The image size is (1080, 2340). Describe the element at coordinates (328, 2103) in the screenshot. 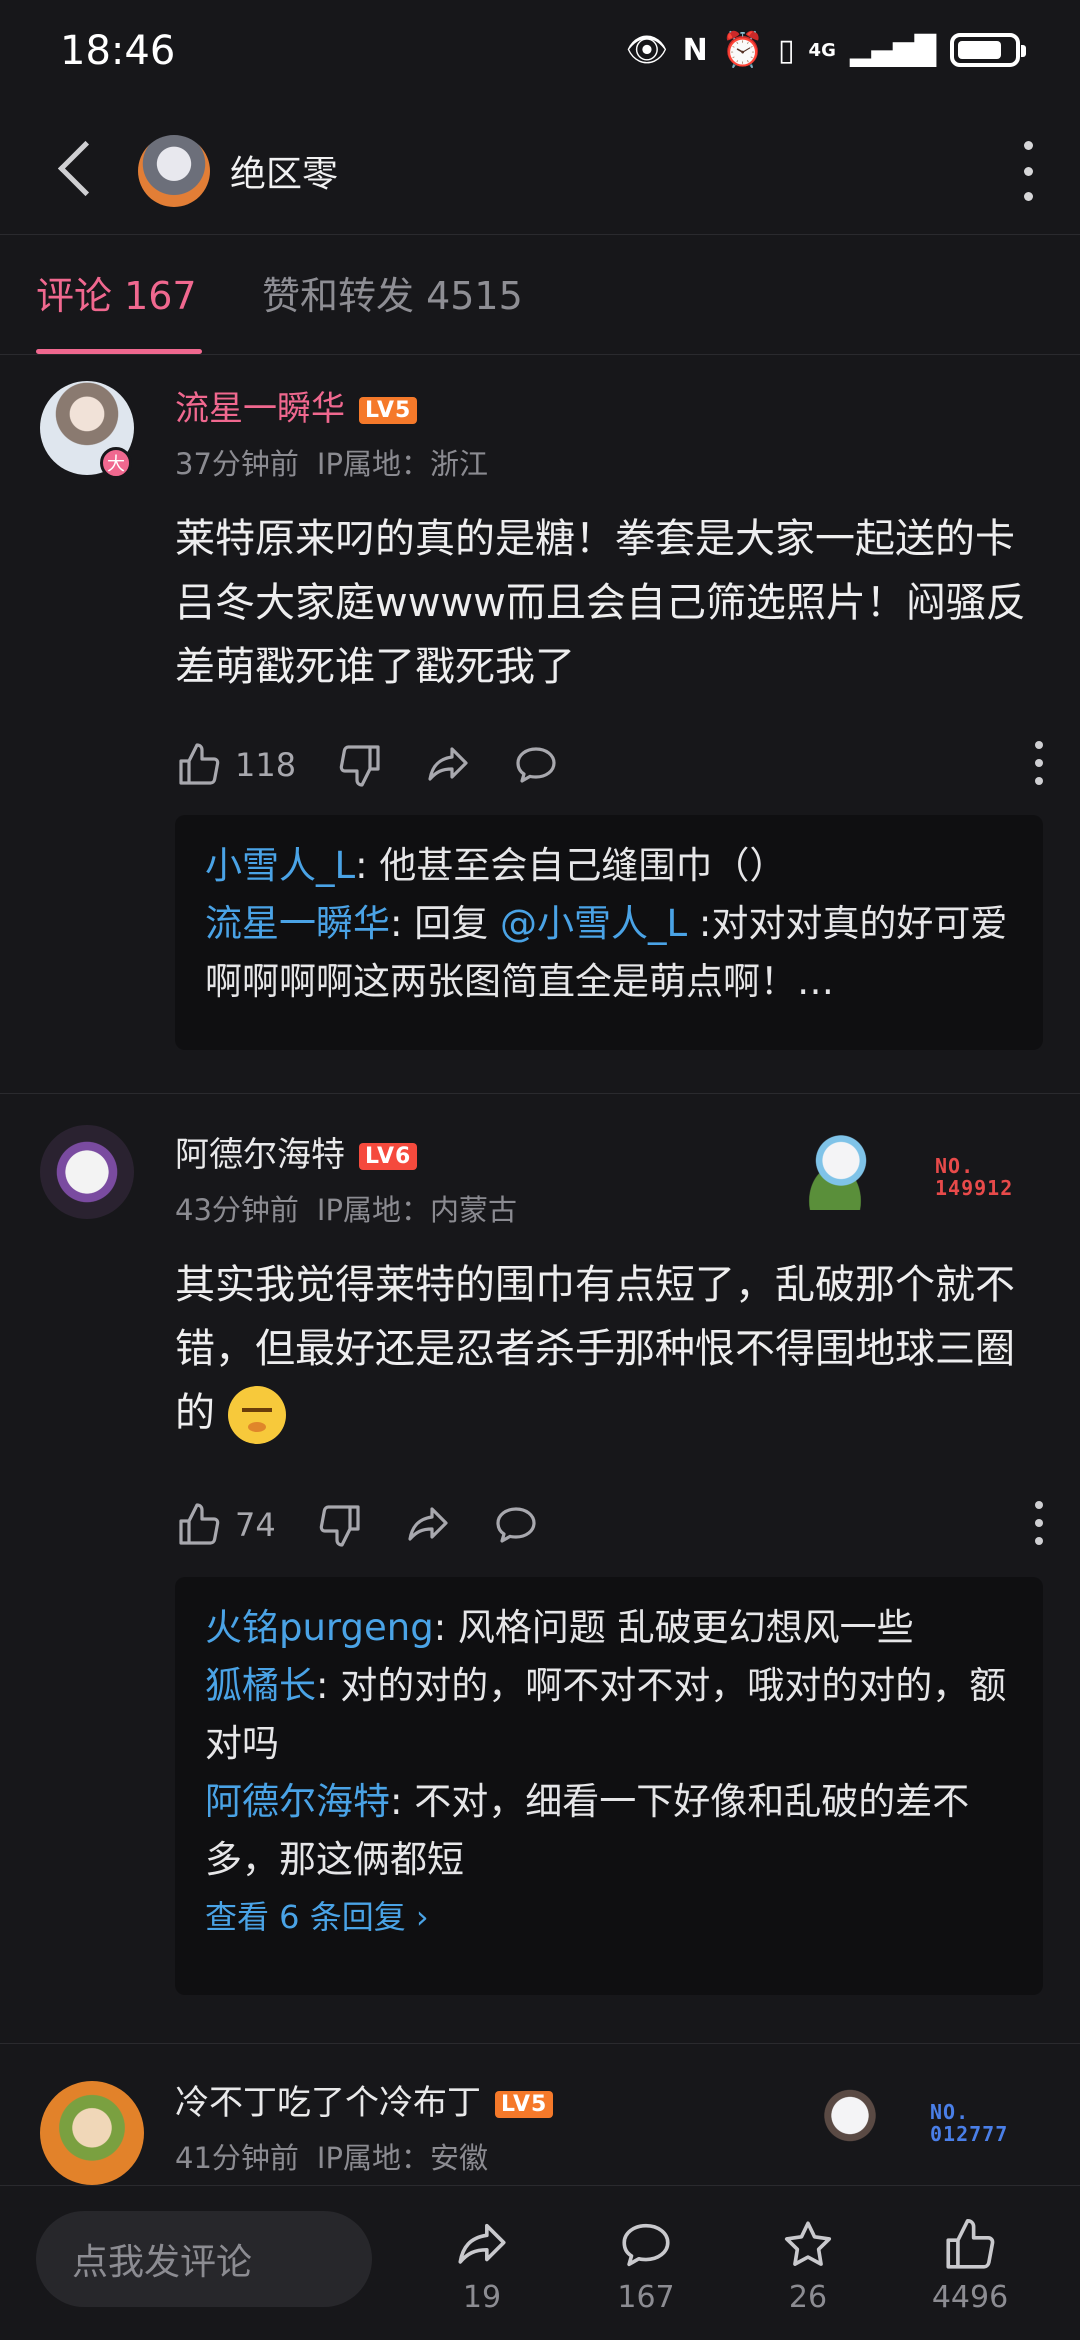

I see `username-text: 冷不丁吃了个冷布丁` at that location.